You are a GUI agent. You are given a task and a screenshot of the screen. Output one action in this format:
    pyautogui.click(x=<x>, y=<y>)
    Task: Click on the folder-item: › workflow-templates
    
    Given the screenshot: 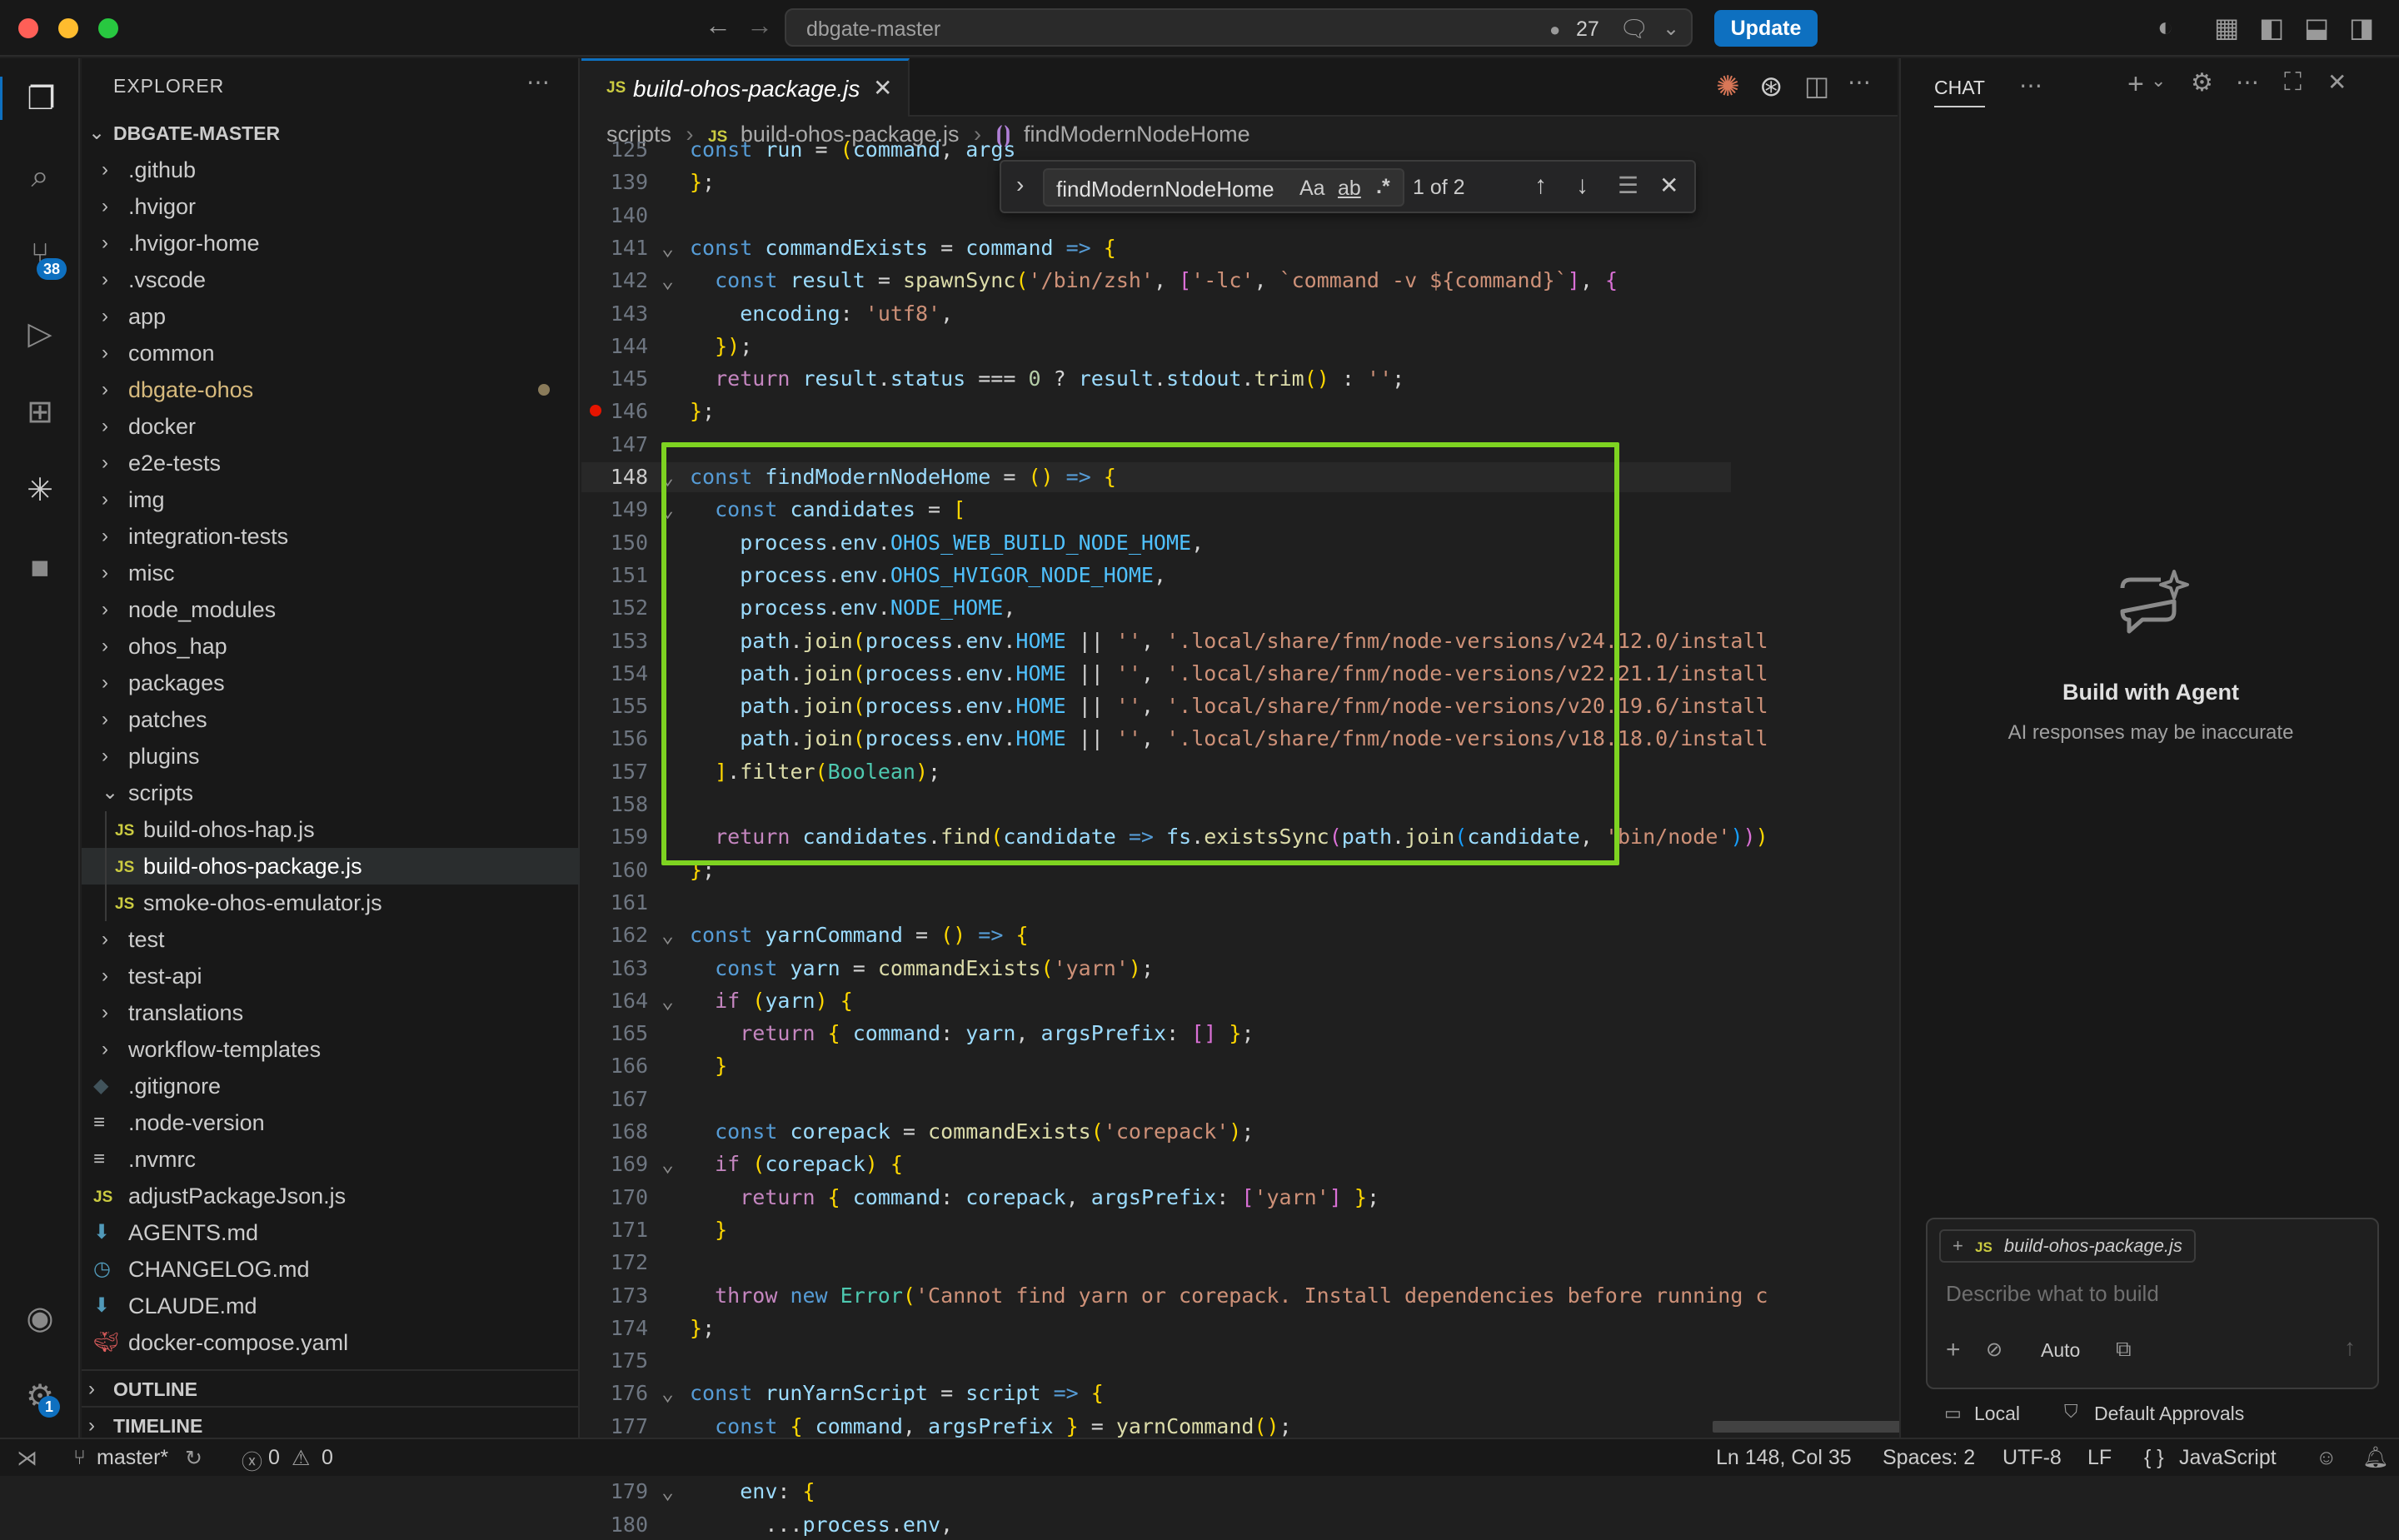 What is the action you would take?
    pyautogui.click(x=331, y=1049)
    